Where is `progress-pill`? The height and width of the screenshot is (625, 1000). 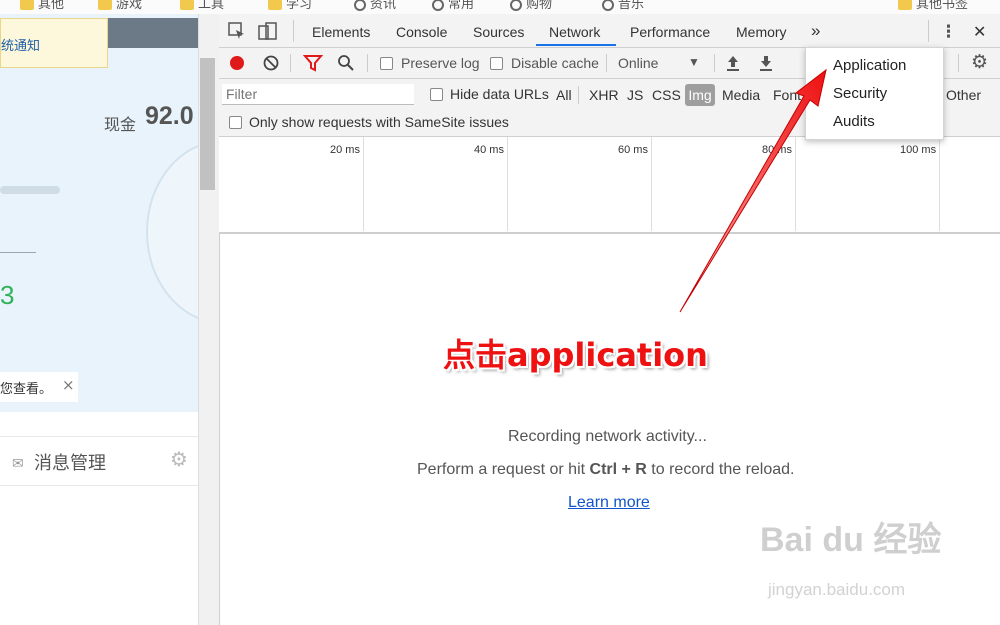
progress-pill is located at coordinates (30, 190).